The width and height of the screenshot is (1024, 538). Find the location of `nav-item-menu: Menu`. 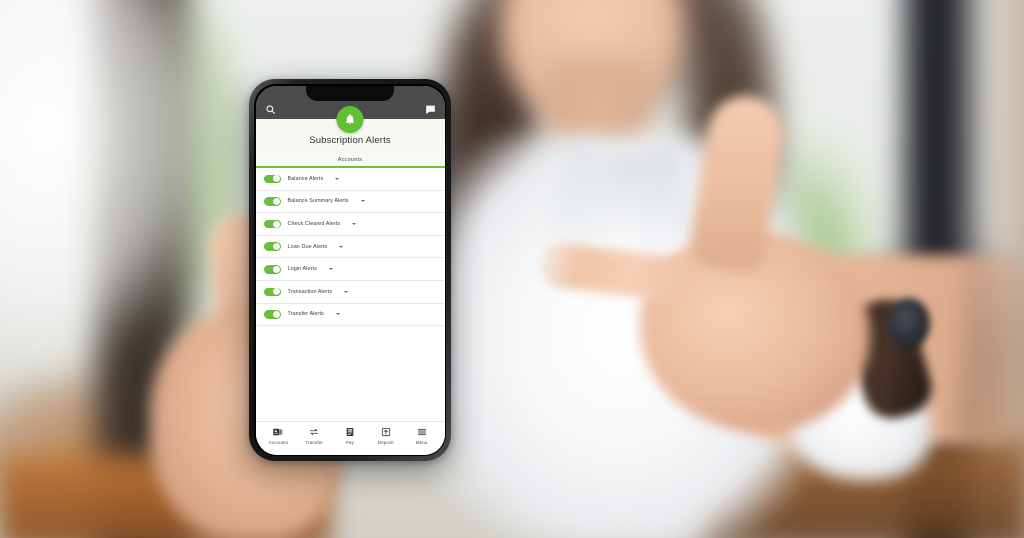

nav-item-menu: Menu is located at coordinates (422, 436).